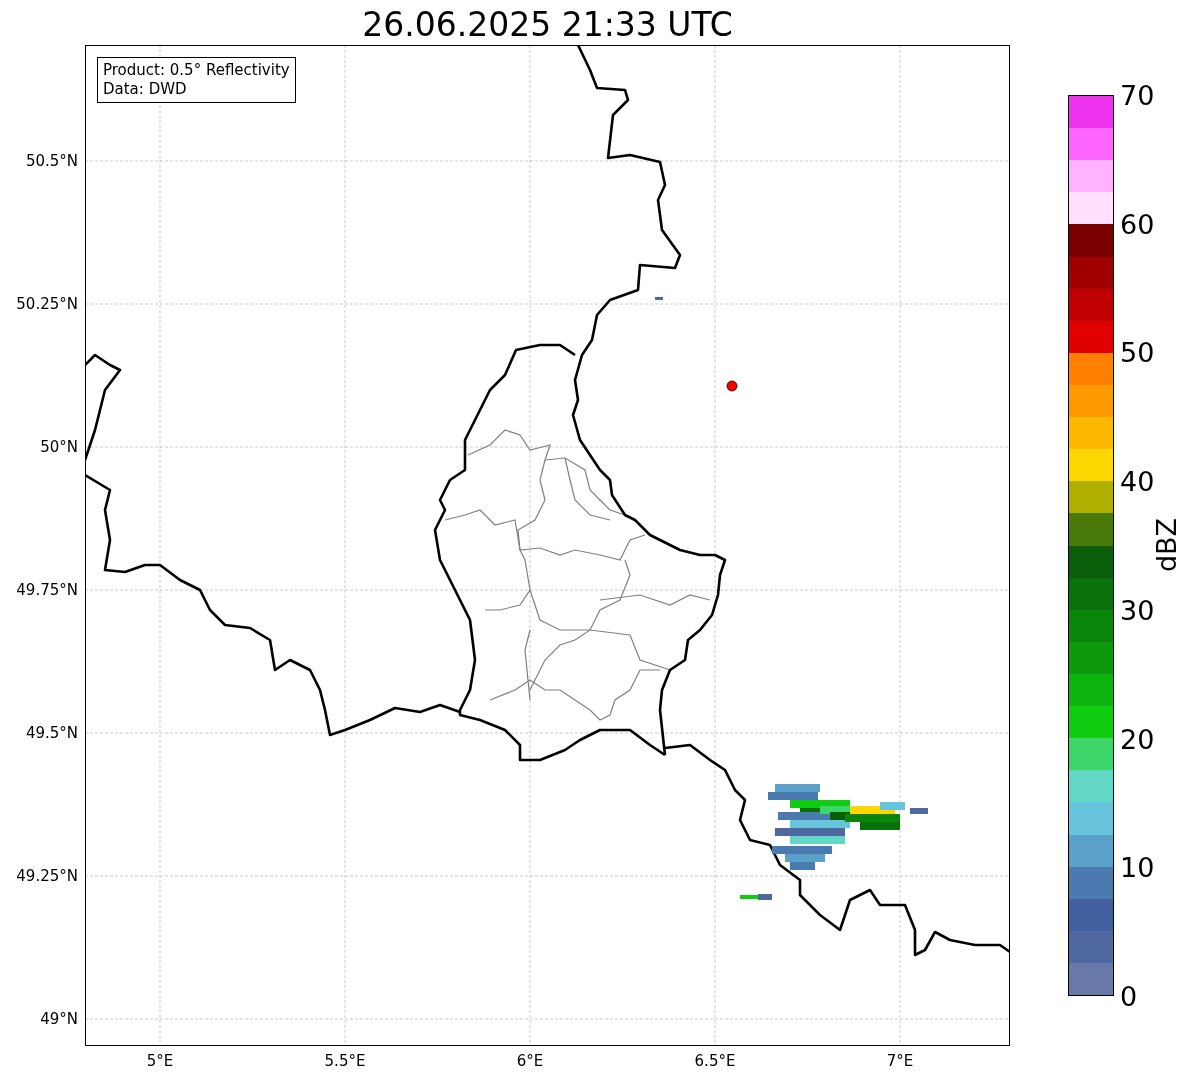  Describe the element at coordinates (1137, 481) in the screenshot. I see `colorbar-tick-label: 40` at that location.